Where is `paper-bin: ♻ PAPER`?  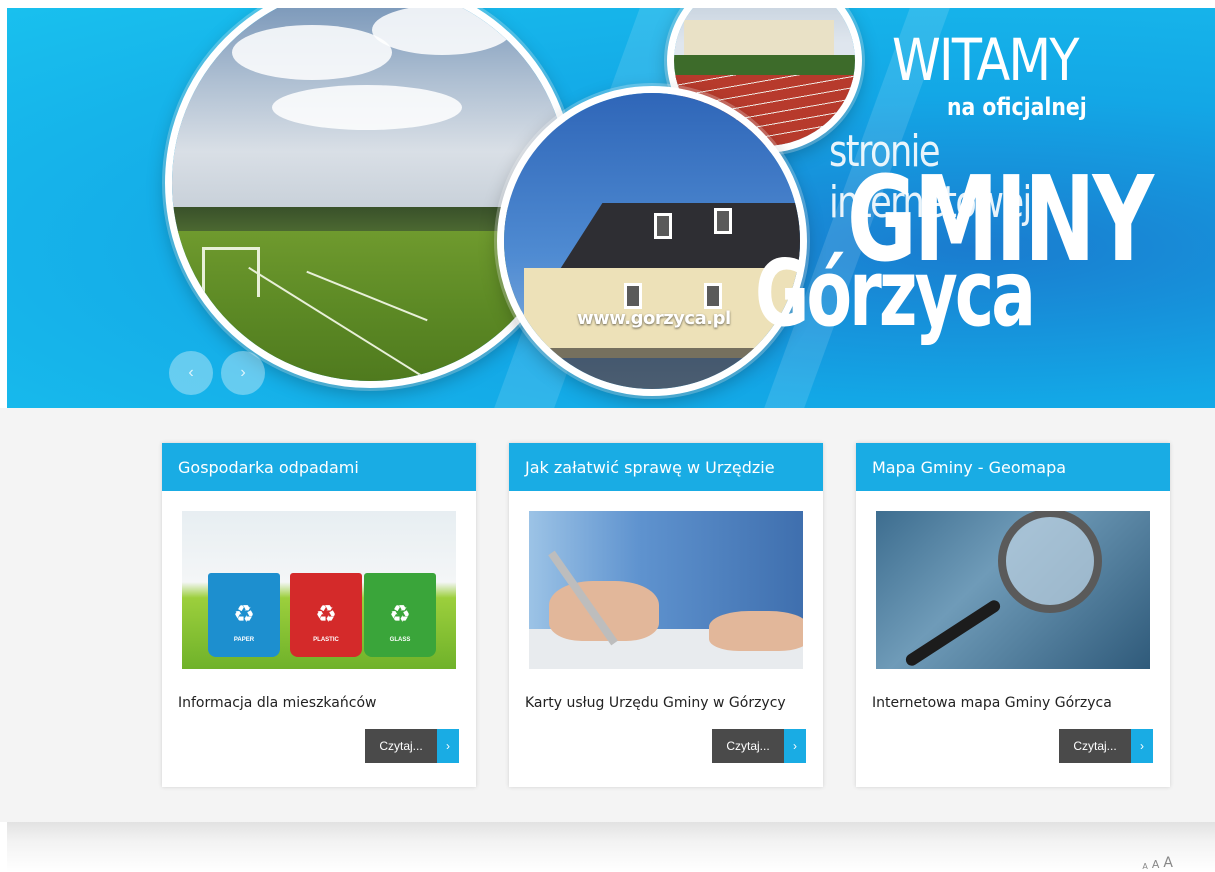
paper-bin: ♻ PAPER is located at coordinates (244, 615).